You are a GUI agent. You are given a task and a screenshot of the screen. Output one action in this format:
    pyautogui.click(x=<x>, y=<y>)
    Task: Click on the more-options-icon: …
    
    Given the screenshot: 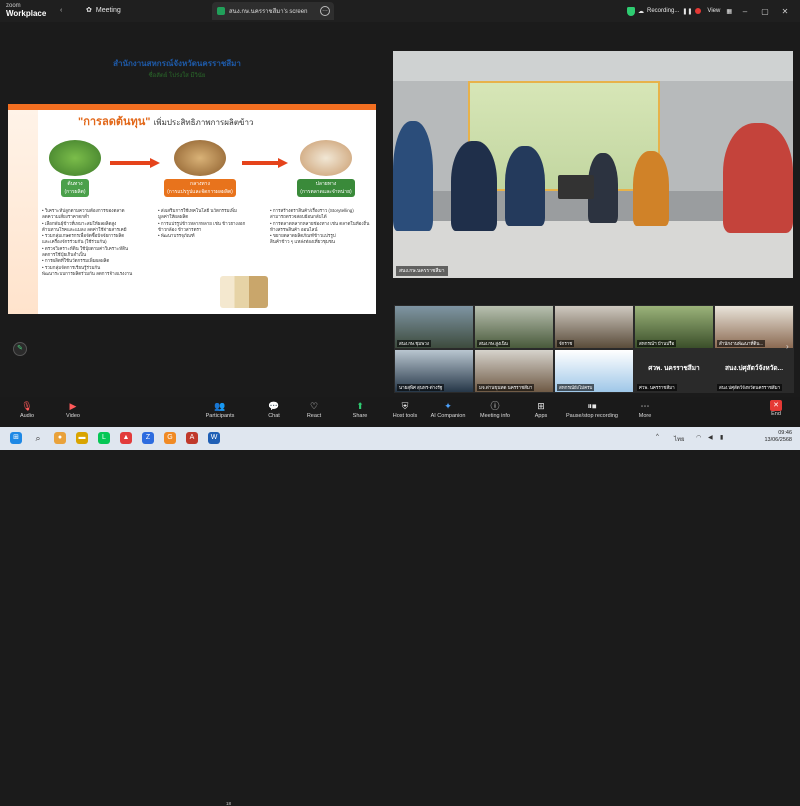 What is the action you would take?
    pyautogui.click(x=325, y=11)
    